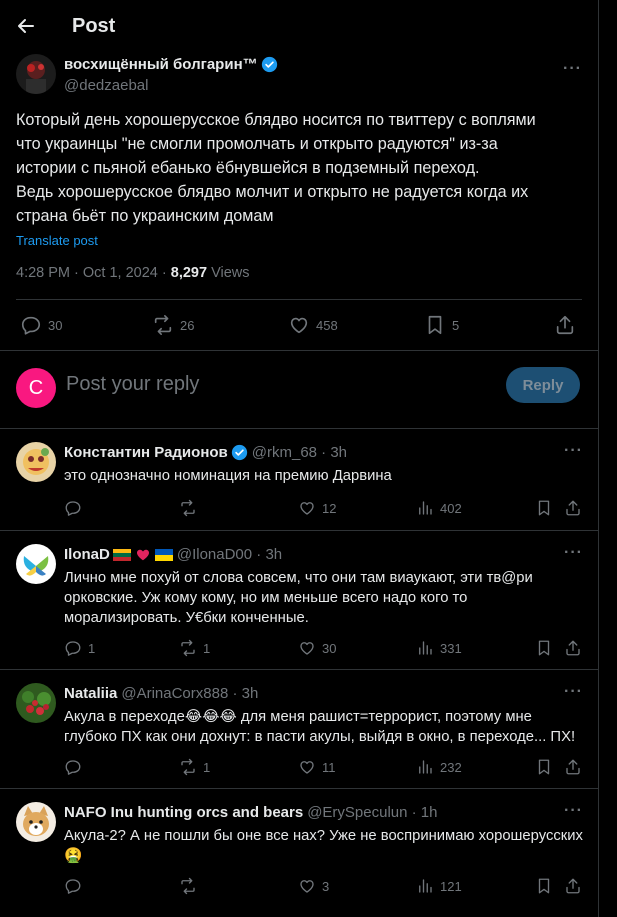  What do you see at coordinates (90, 693) in the screenshot?
I see `reply-author-name: Nataliia` at bounding box center [90, 693].